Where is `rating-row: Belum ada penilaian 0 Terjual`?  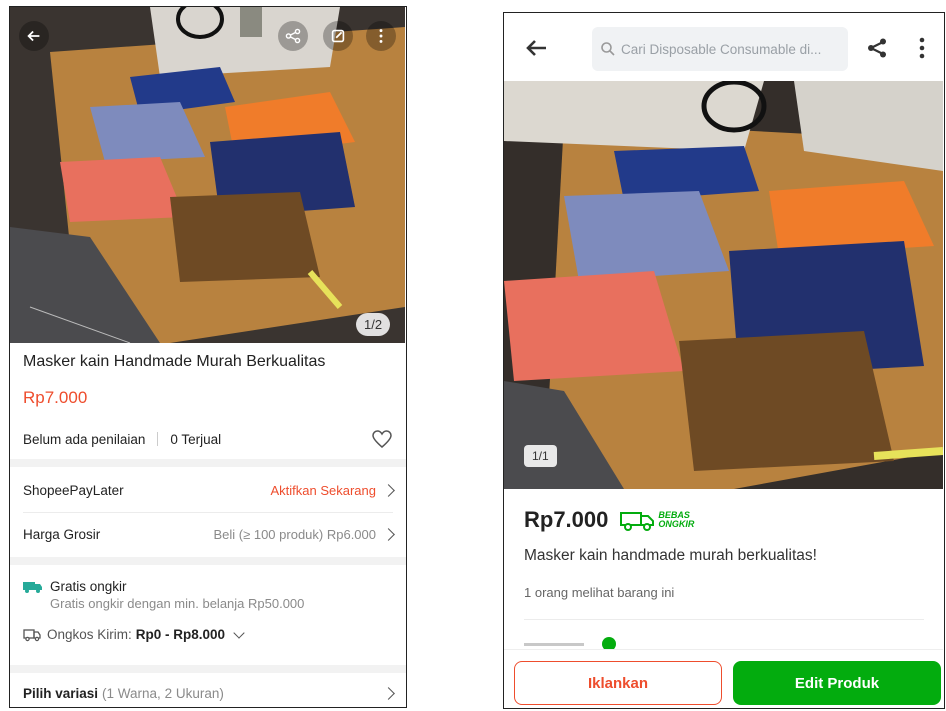
rating-row: Belum ada penilaian 0 Terjual is located at coordinates (208, 439).